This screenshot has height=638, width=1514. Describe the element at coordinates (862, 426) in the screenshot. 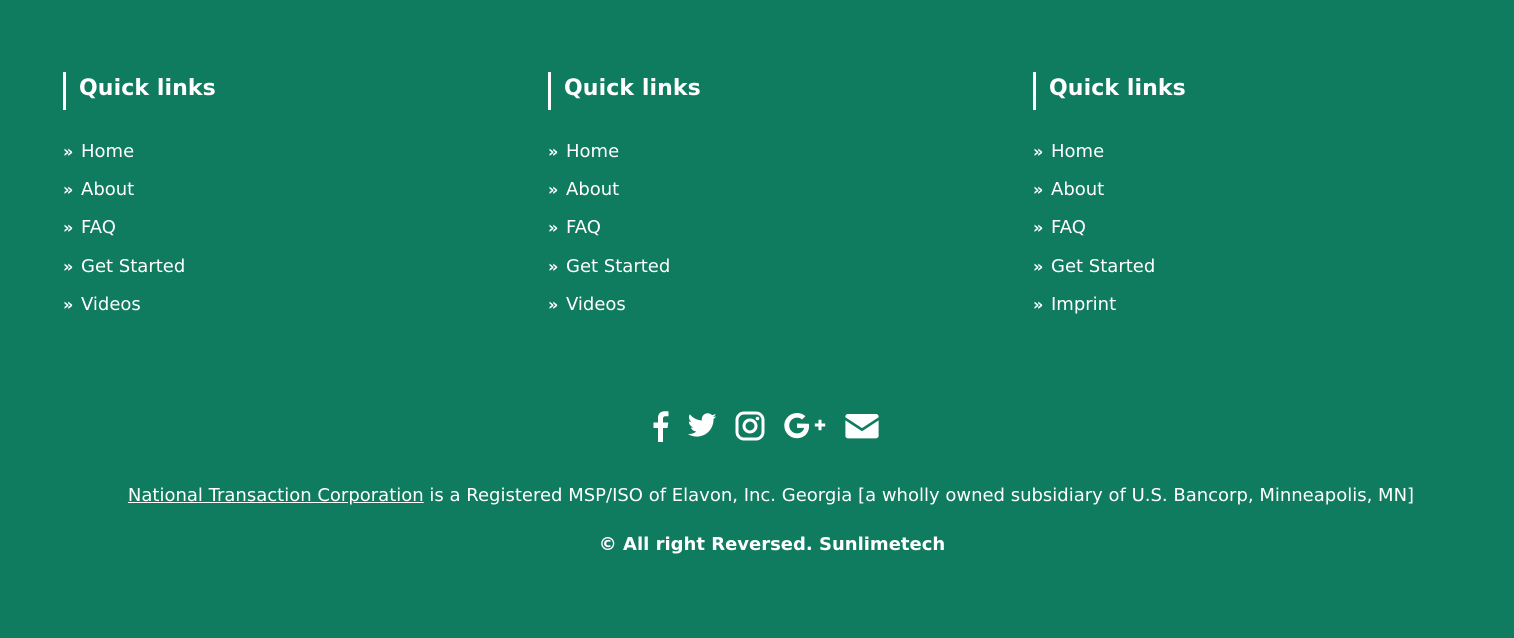

I see `email-icon` at that location.